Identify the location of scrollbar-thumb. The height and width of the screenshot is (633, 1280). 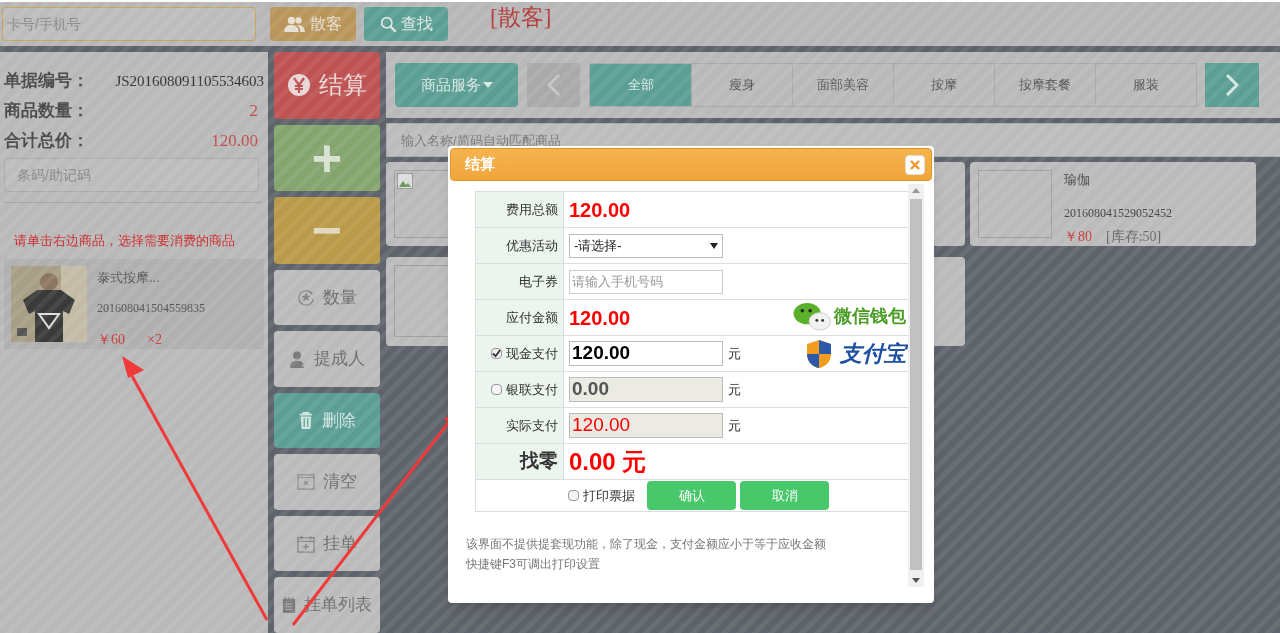
(916, 384).